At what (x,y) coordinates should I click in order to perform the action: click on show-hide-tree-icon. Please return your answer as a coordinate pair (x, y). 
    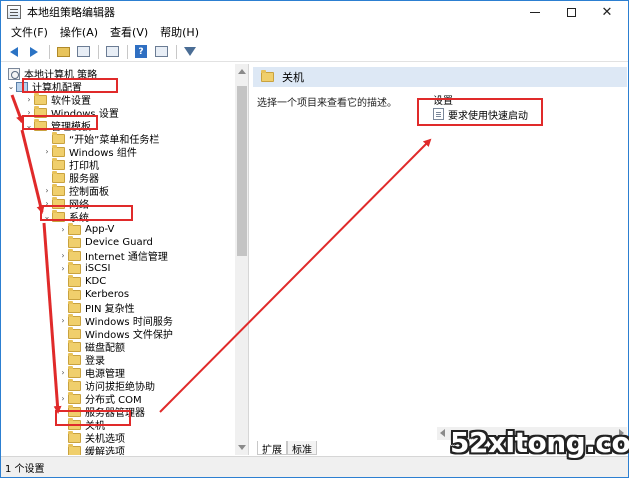
    Looking at the image, I should click on (83, 51).